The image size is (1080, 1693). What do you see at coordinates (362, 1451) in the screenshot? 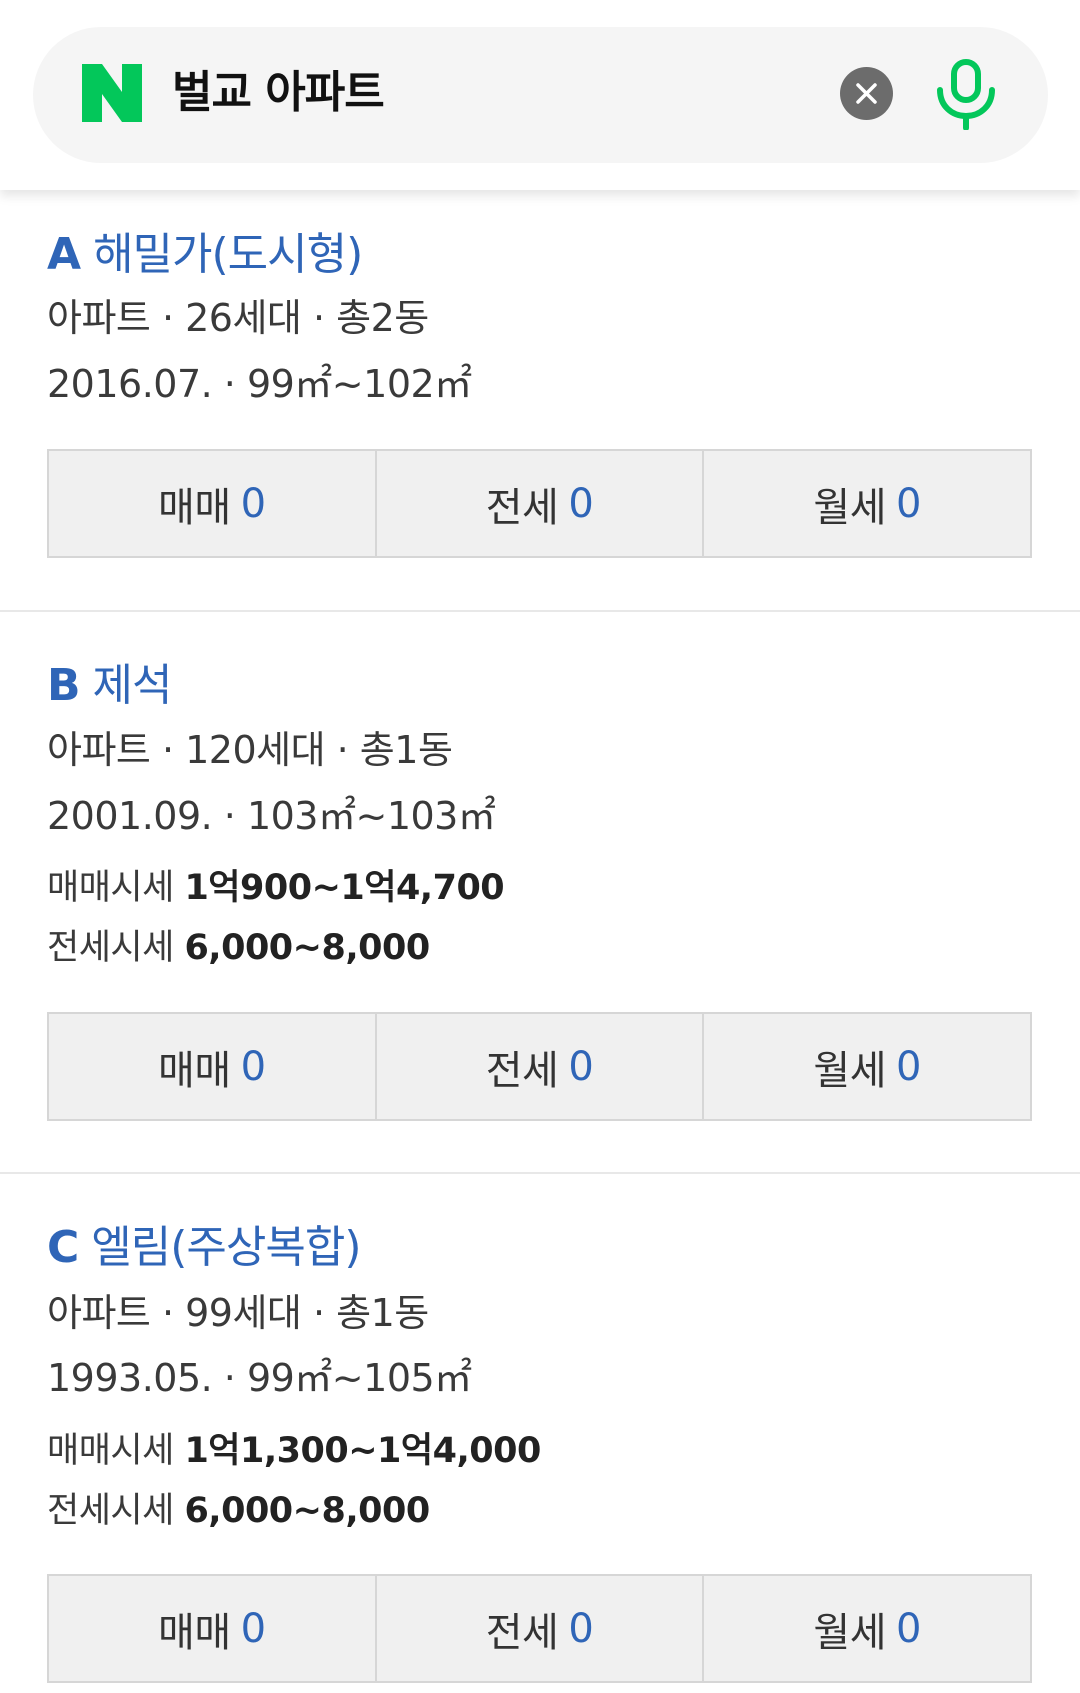
I see `sale-price-value: 1억1,300~1억4,000` at bounding box center [362, 1451].